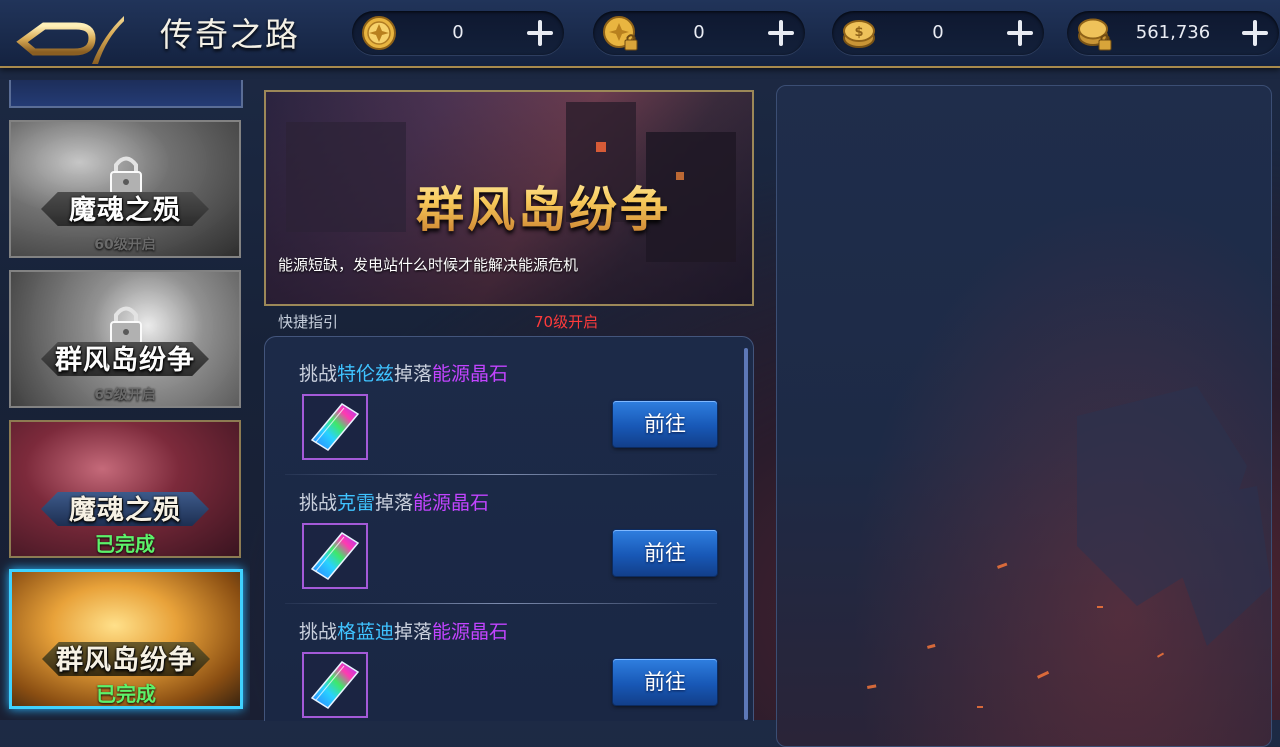 This screenshot has width=1280, height=747. What do you see at coordinates (366, 374) in the screenshot?
I see `boss-name: 特伦兹` at bounding box center [366, 374].